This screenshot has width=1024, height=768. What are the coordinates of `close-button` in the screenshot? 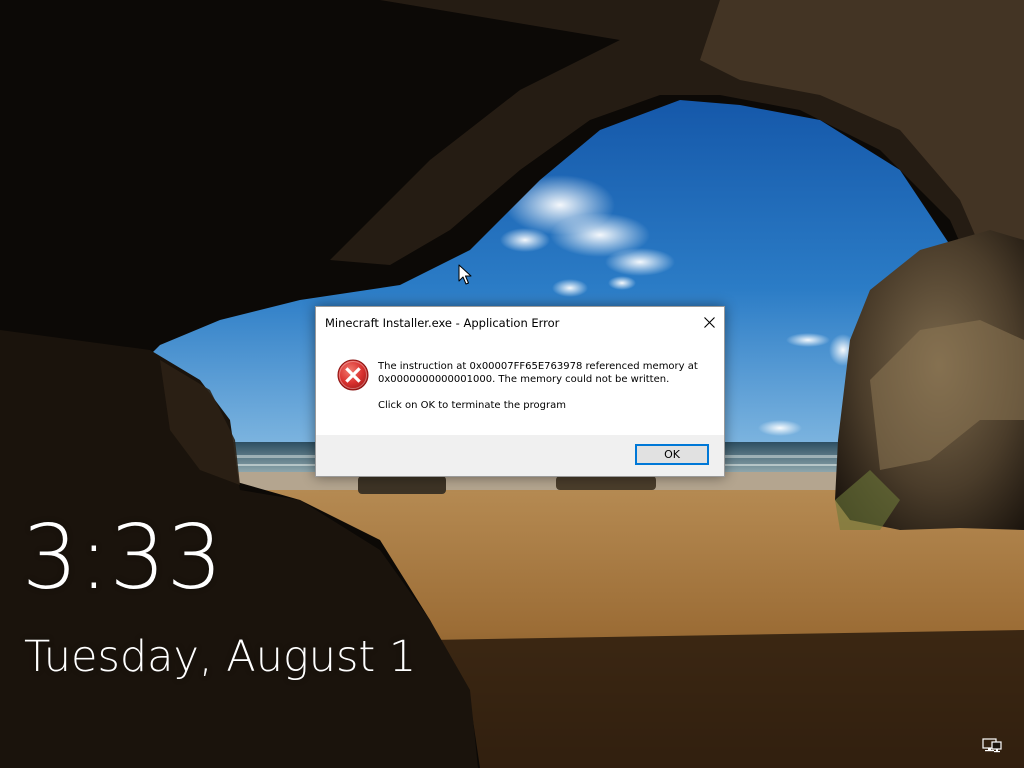 It's located at (709, 322).